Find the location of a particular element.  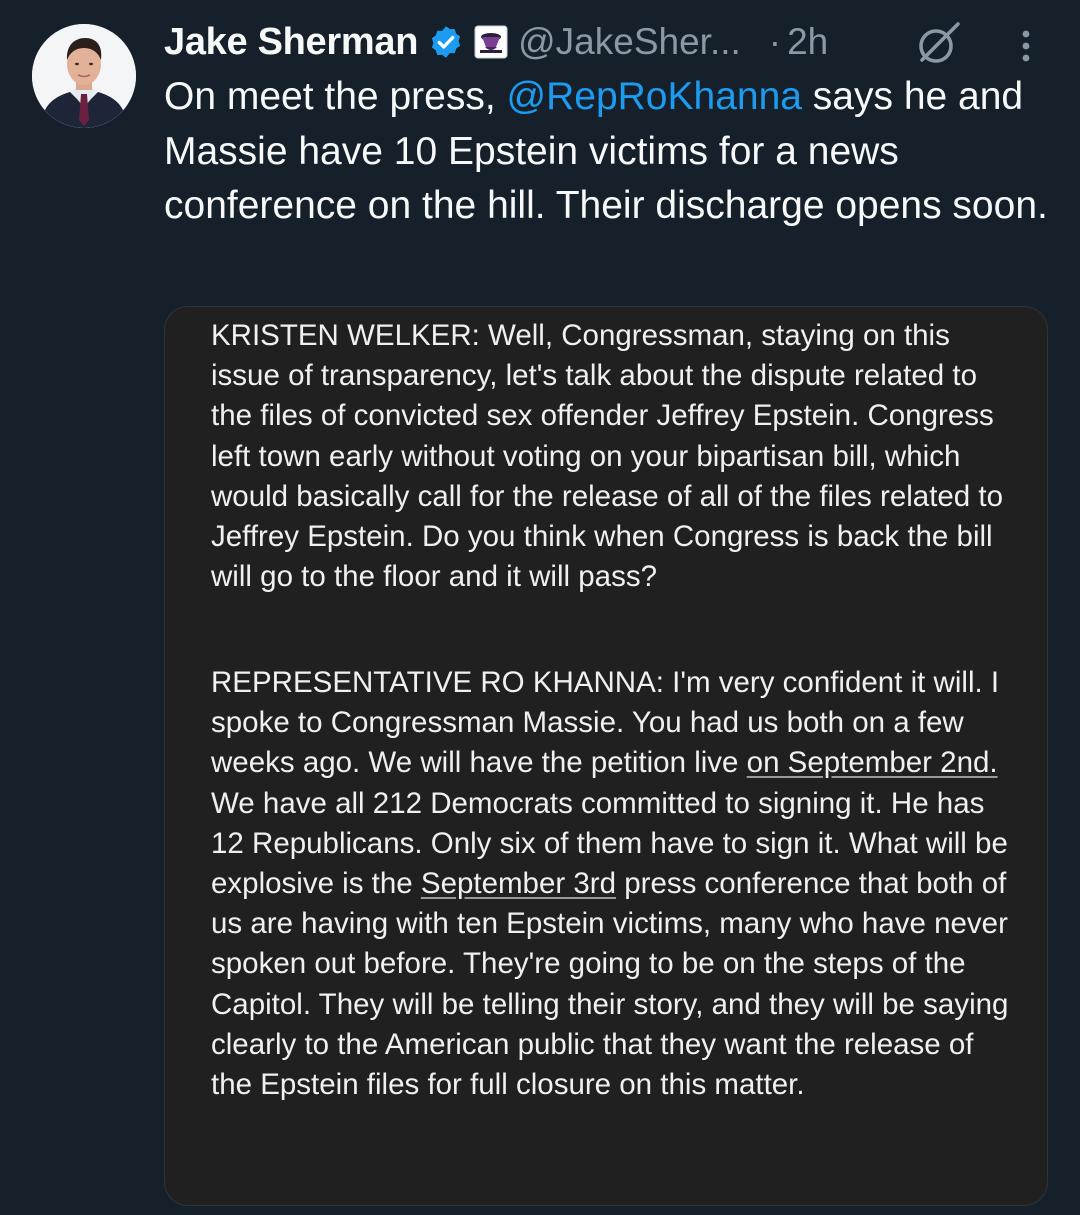

date-link-september-2: on September 2nd. is located at coordinates (872, 763).